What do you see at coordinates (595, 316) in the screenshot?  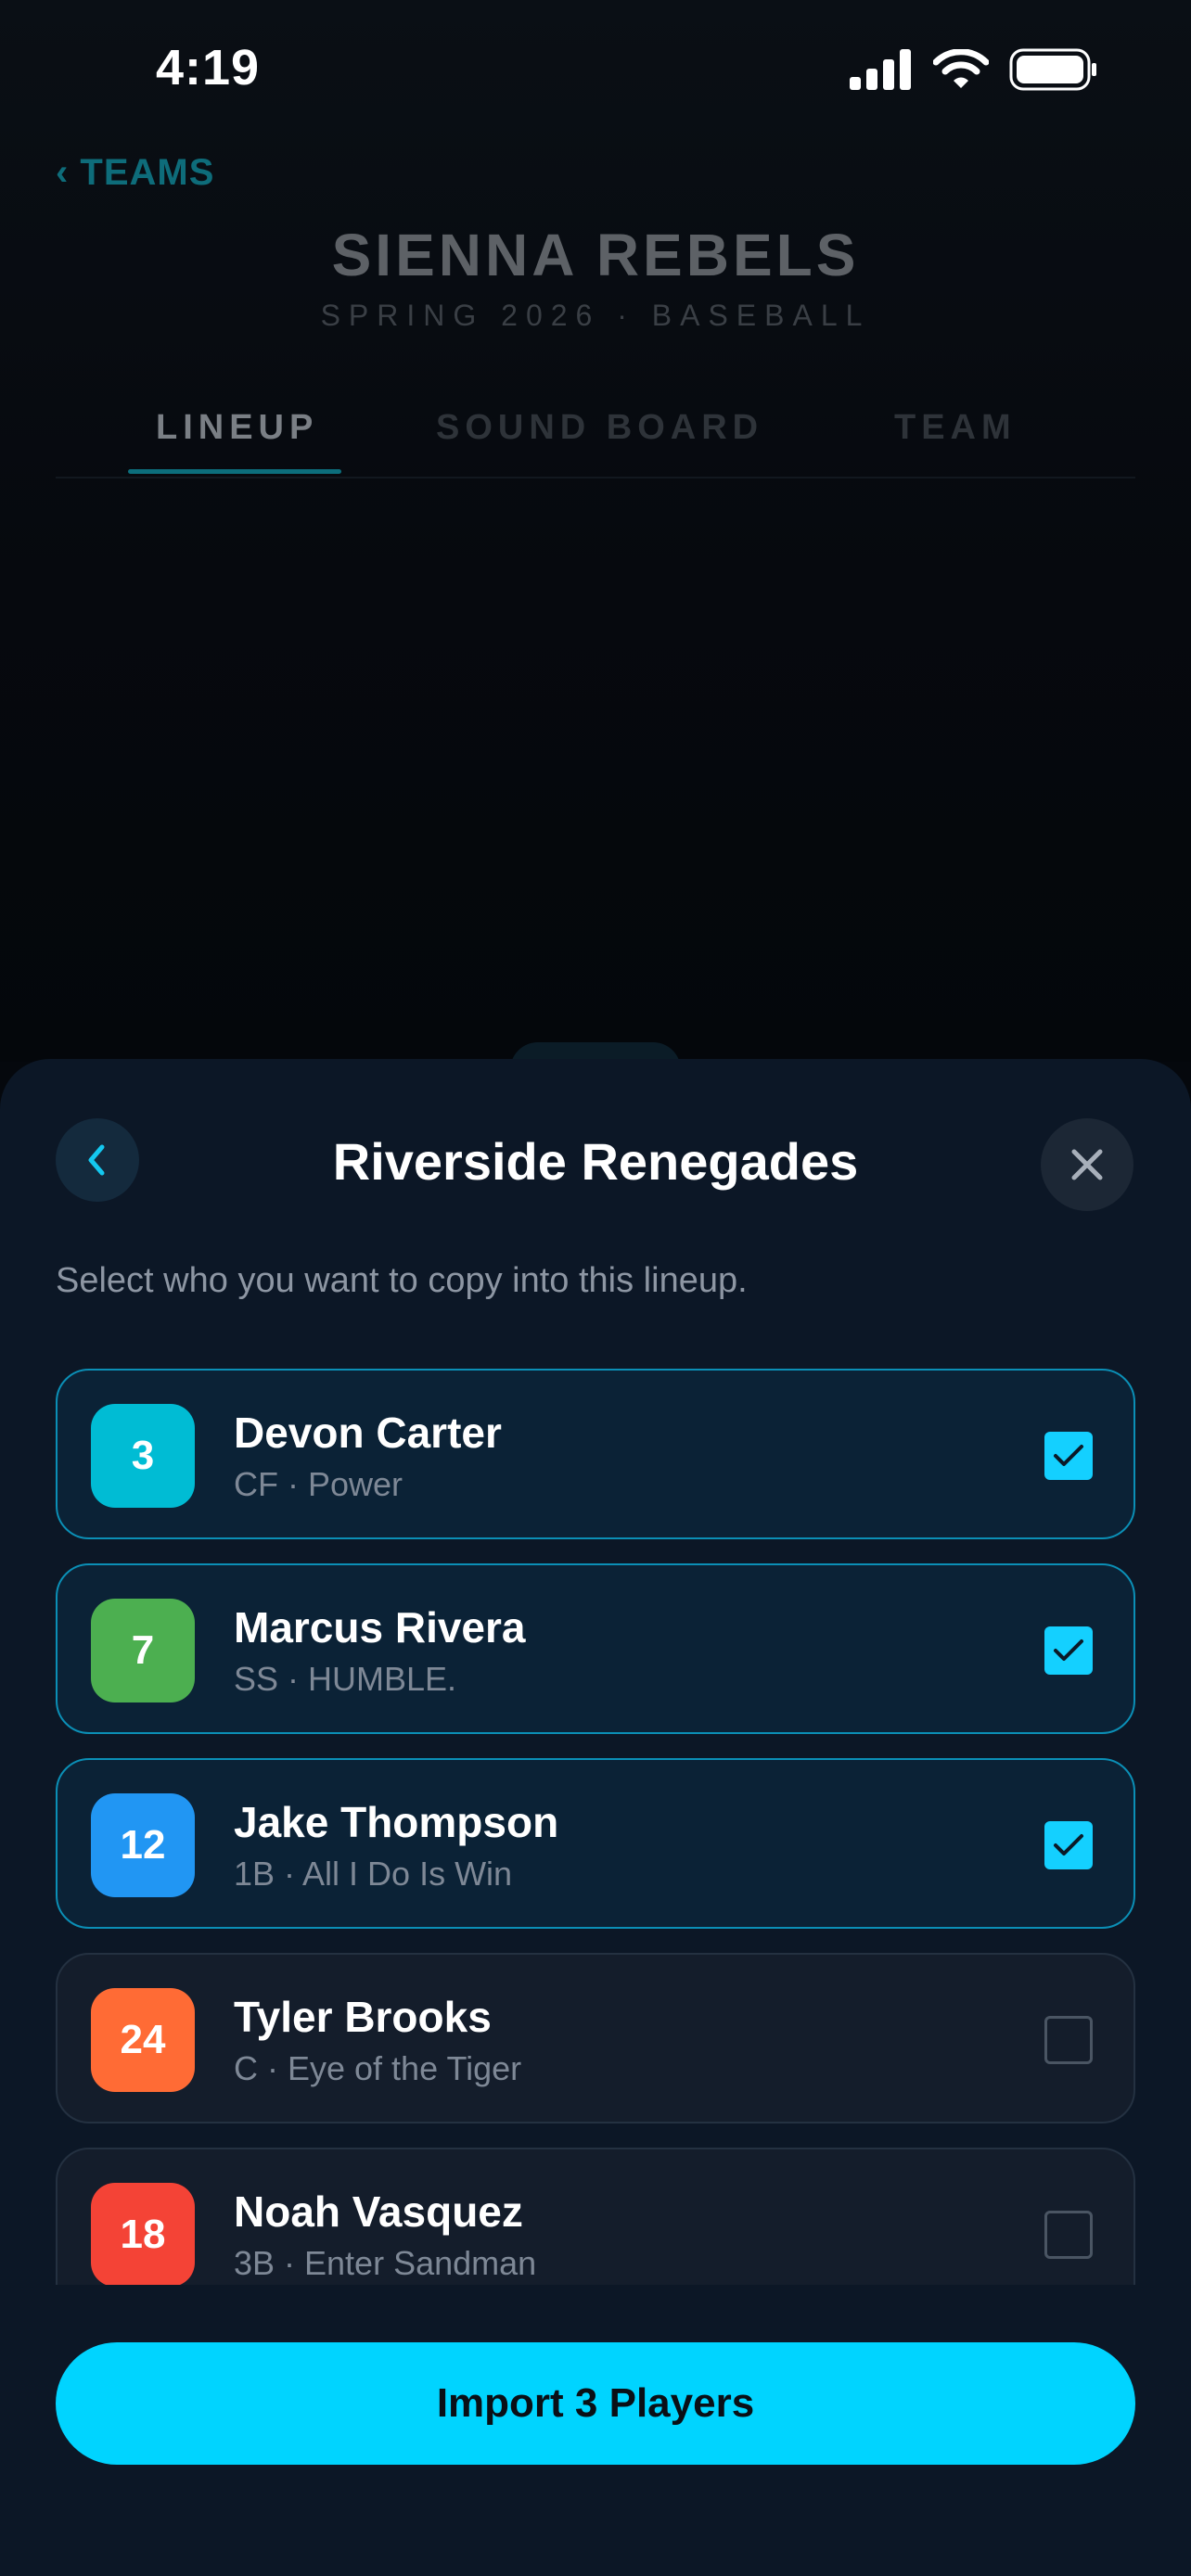 I see `season-subtitle: SPRING 2026 · BASEBALL` at bounding box center [595, 316].